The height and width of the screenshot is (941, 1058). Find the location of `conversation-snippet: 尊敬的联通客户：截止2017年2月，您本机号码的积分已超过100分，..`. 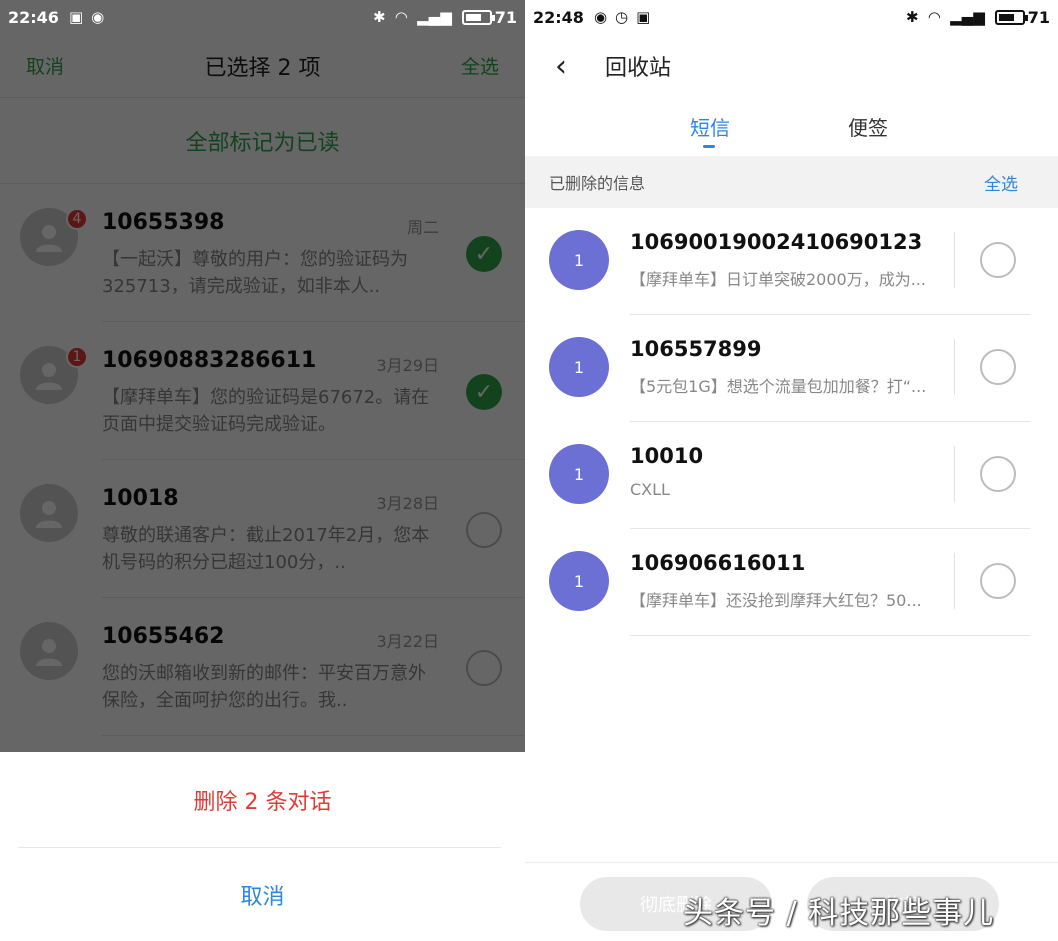

conversation-snippet: 尊敬的联通客户：截止2017年2月，您本机号码的积分已超过100分，.. is located at coordinates (266, 549).